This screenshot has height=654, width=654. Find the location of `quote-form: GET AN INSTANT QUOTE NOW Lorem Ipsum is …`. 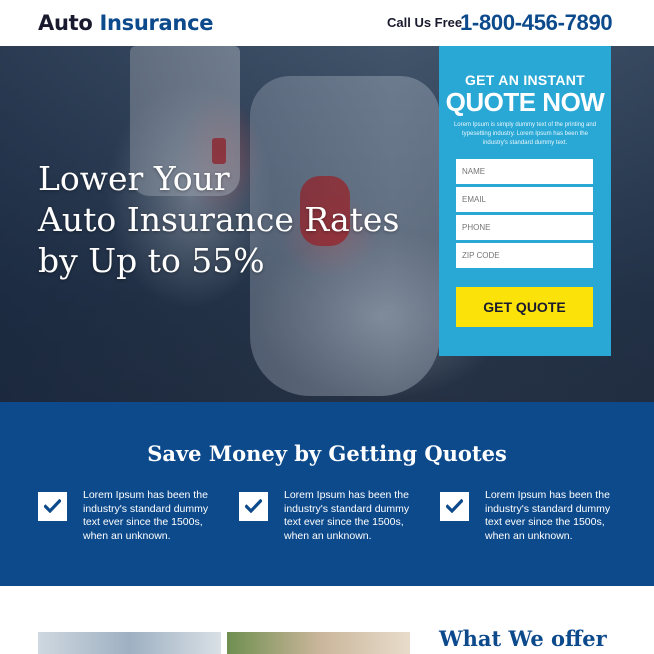

quote-form: GET AN INSTANT QUOTE NOW Lorem Ipsum is … is located at coordinates (525, 201).